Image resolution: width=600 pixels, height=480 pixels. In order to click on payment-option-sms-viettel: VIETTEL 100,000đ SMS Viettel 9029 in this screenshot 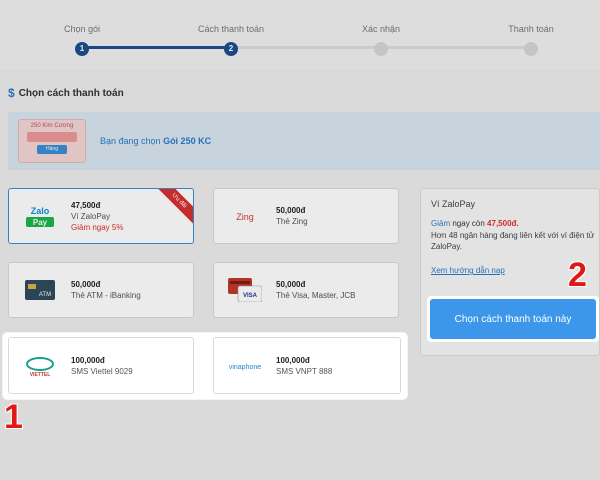, I will do `click(101, 365)`.